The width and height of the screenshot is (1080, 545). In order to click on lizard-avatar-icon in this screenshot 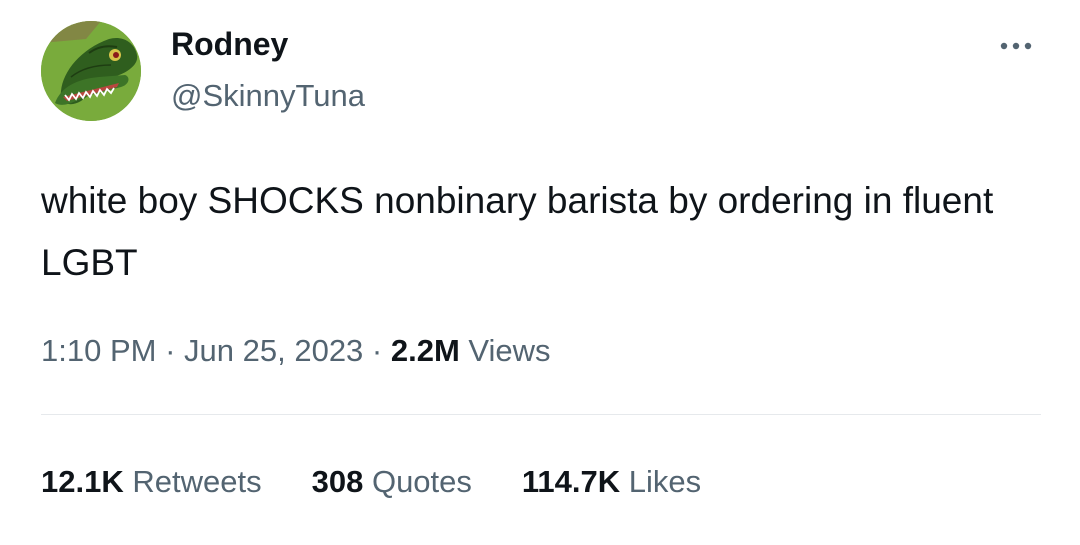, I will do `click(91, 71)`.